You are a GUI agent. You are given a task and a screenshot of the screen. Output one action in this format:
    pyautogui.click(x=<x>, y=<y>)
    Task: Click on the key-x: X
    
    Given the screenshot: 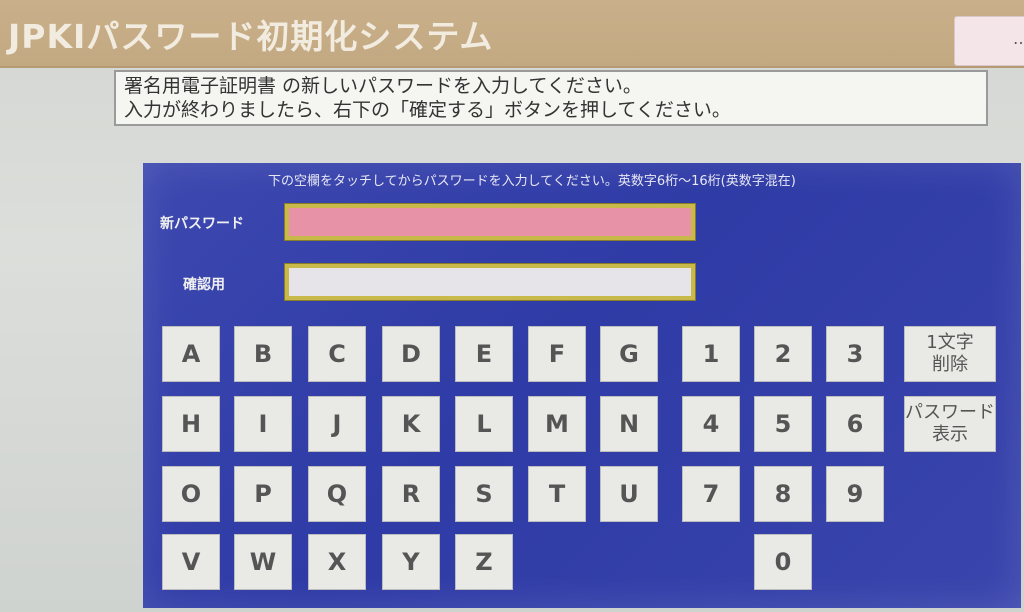 What is the action you would take?
    pyautogui.click(x=337, y=562)
    